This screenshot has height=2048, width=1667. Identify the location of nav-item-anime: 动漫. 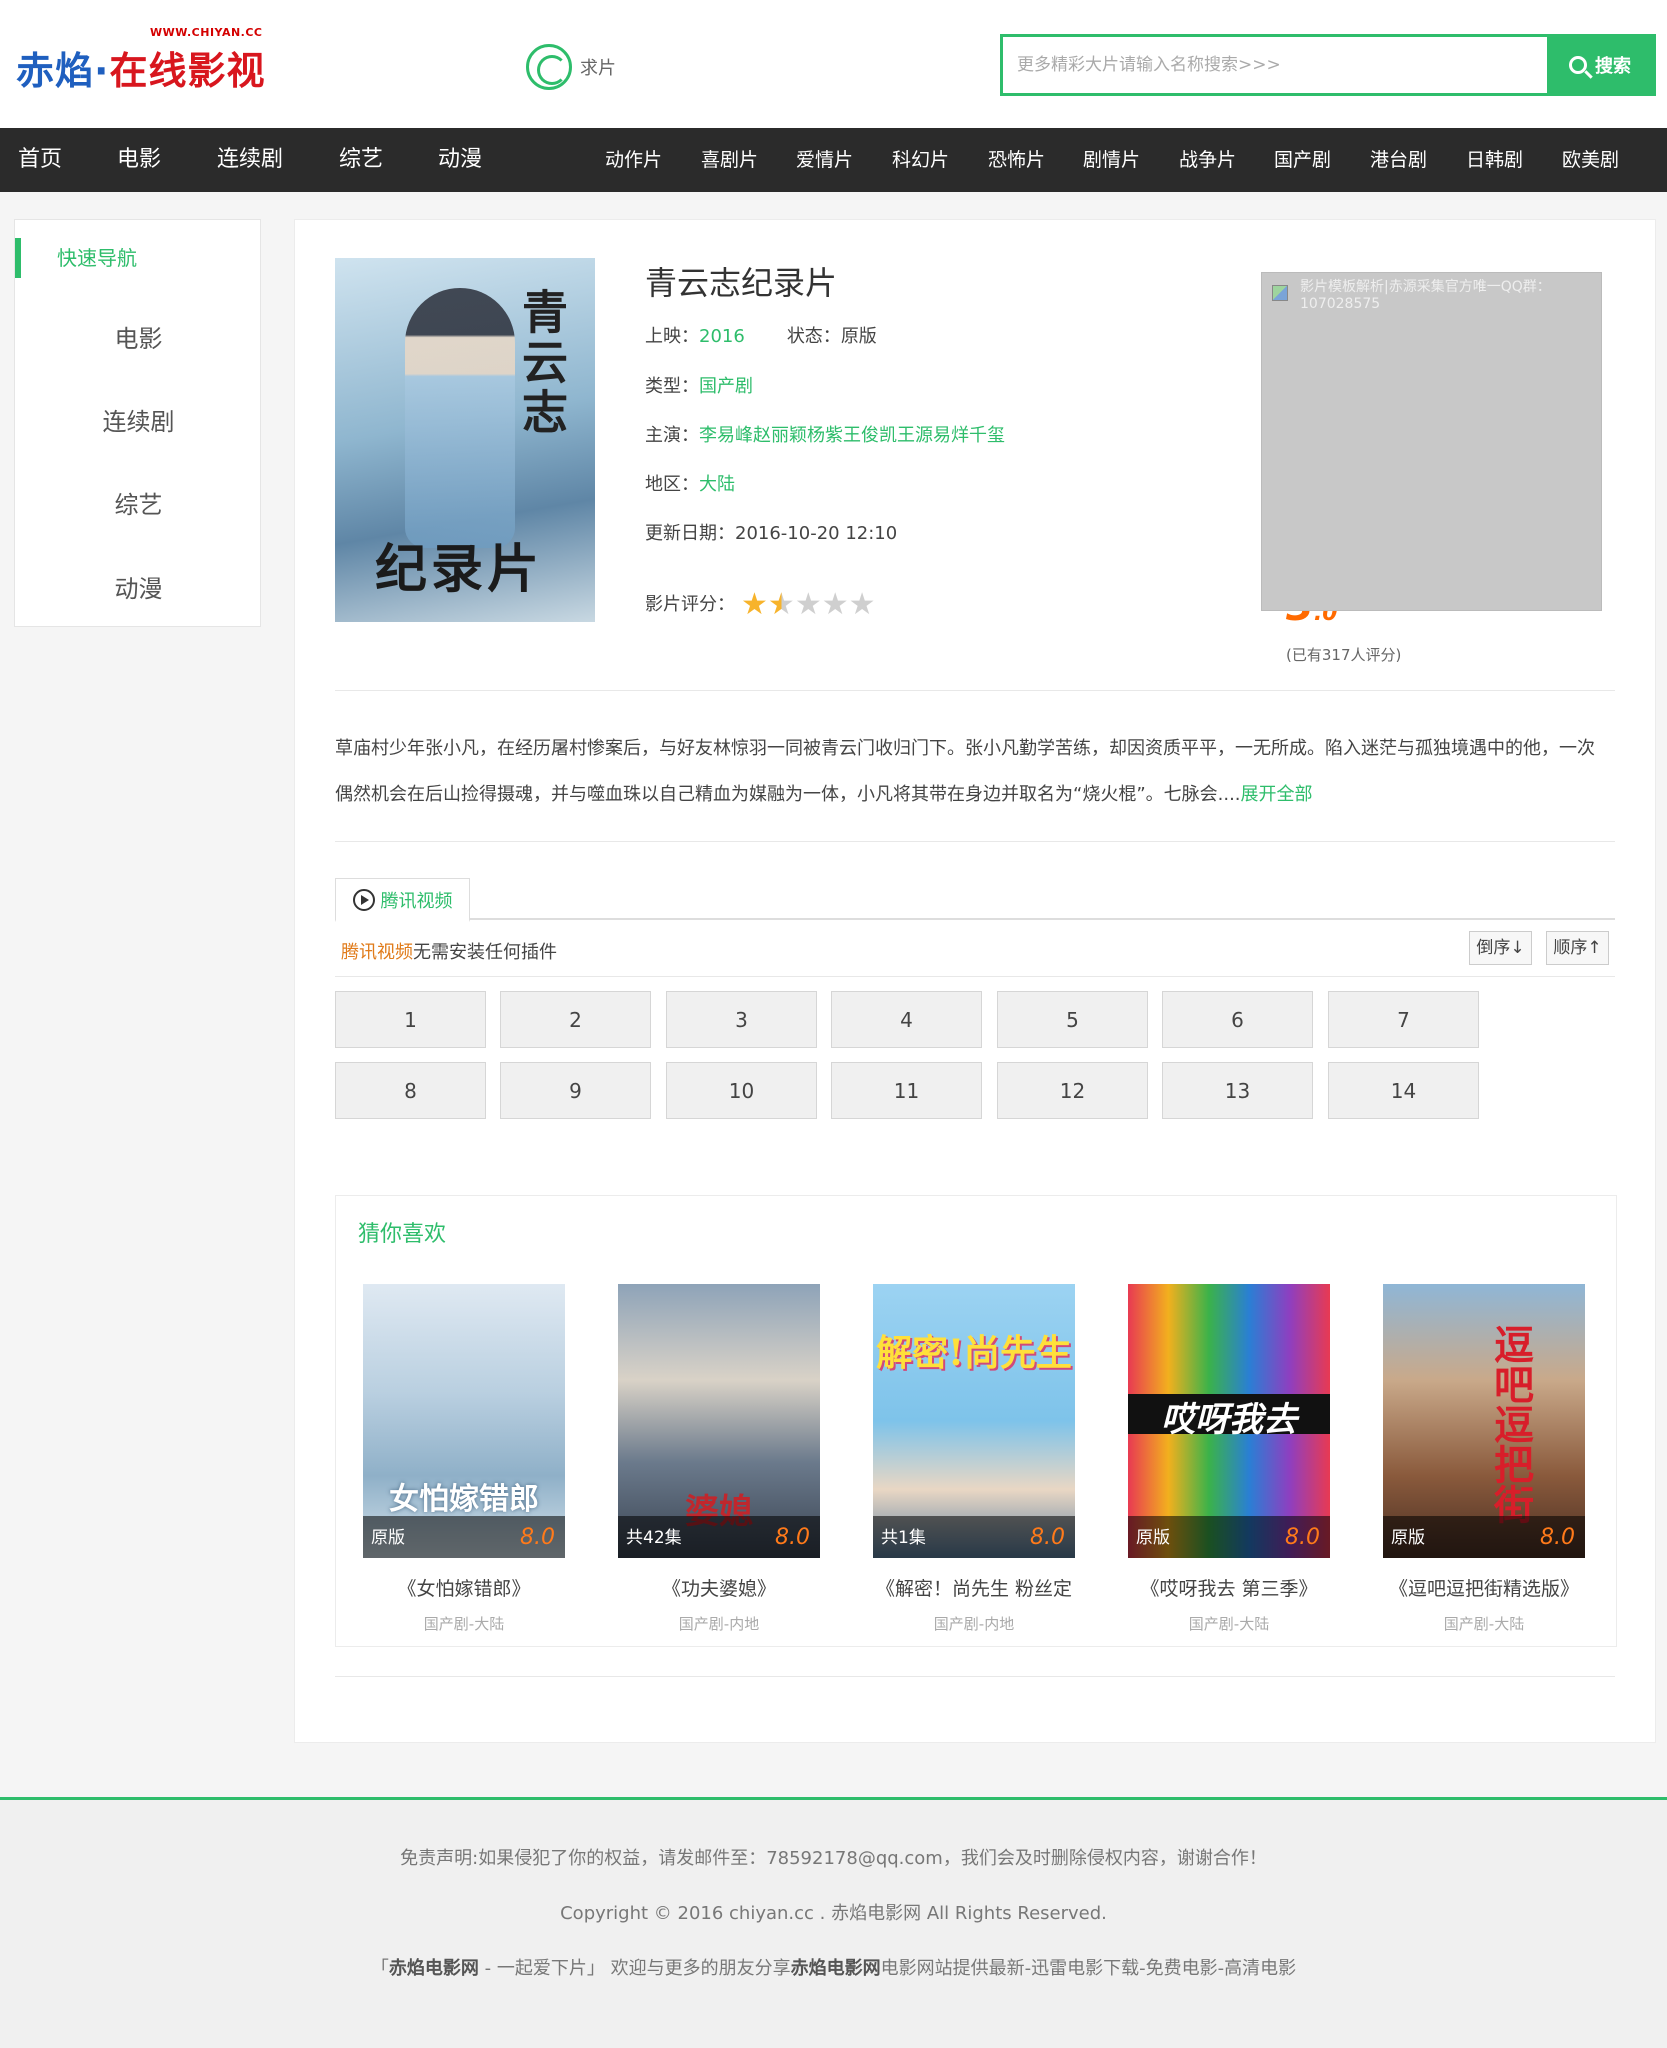
(478, 160).